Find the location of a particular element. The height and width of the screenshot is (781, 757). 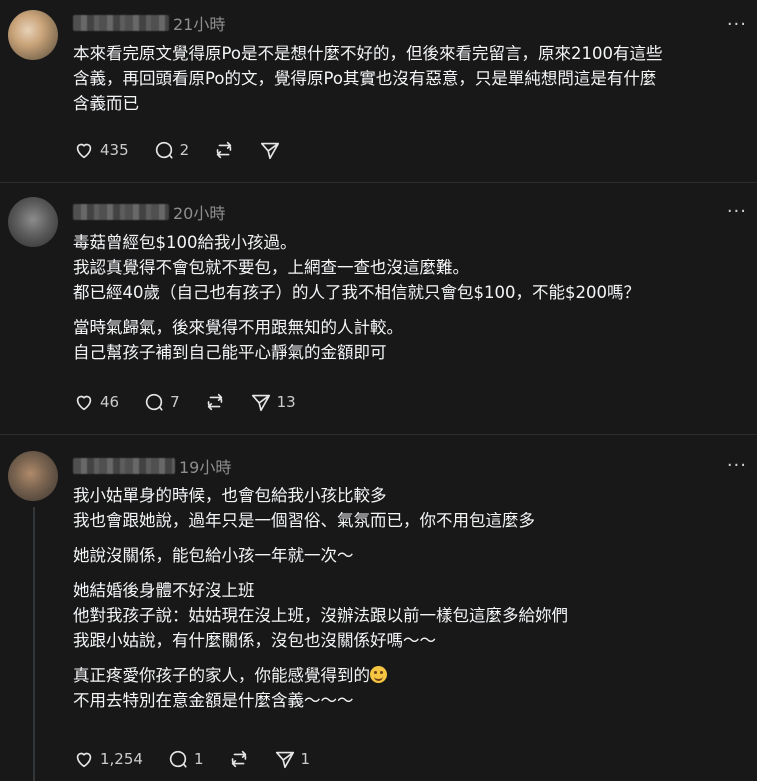

like-count: 435 is located at coordinates (114, 150).